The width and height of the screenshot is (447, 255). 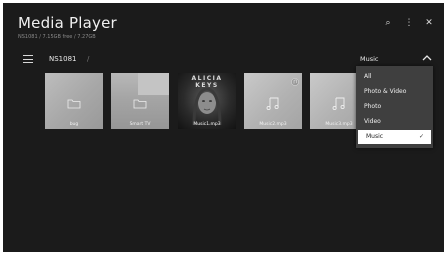 I want to click on album-art-portrait, so click(x=207, y=106).